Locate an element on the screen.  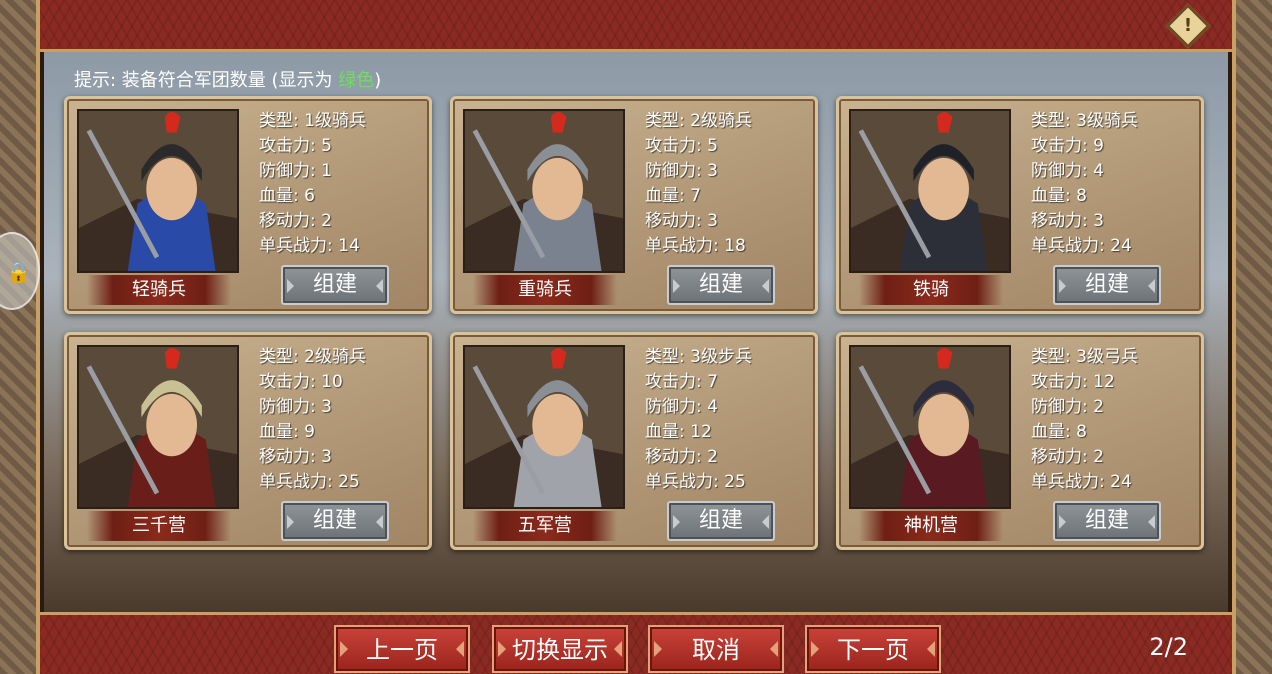
unit-name: 三千营 is located at coordinates (159, 526).